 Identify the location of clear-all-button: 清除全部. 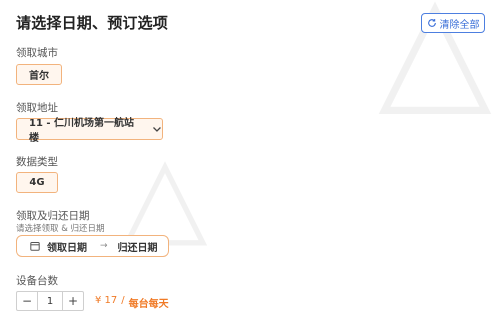
(453, 23).